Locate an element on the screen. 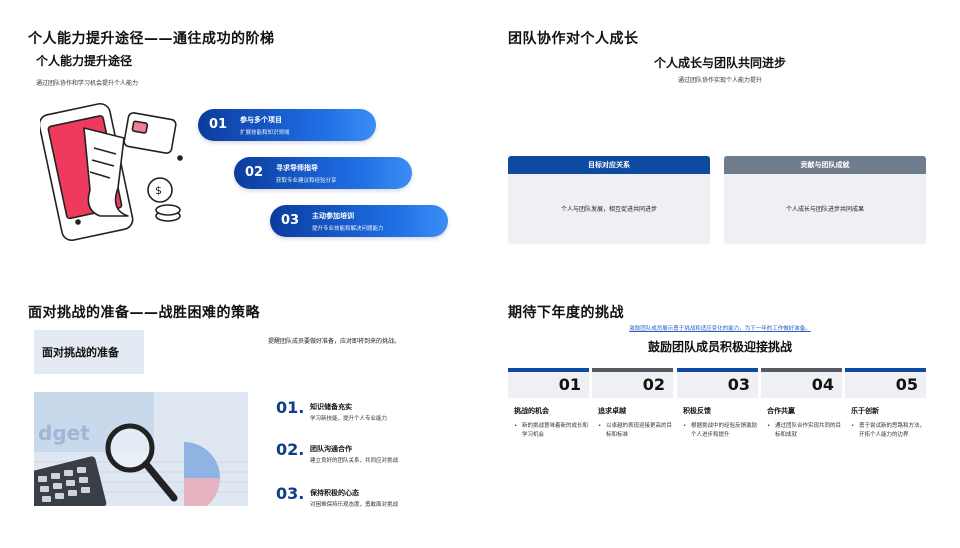 The height and width of the screenshot is (548, 960). slide-title: 期待下年度的挑战 is located at coordinates (566, 313).